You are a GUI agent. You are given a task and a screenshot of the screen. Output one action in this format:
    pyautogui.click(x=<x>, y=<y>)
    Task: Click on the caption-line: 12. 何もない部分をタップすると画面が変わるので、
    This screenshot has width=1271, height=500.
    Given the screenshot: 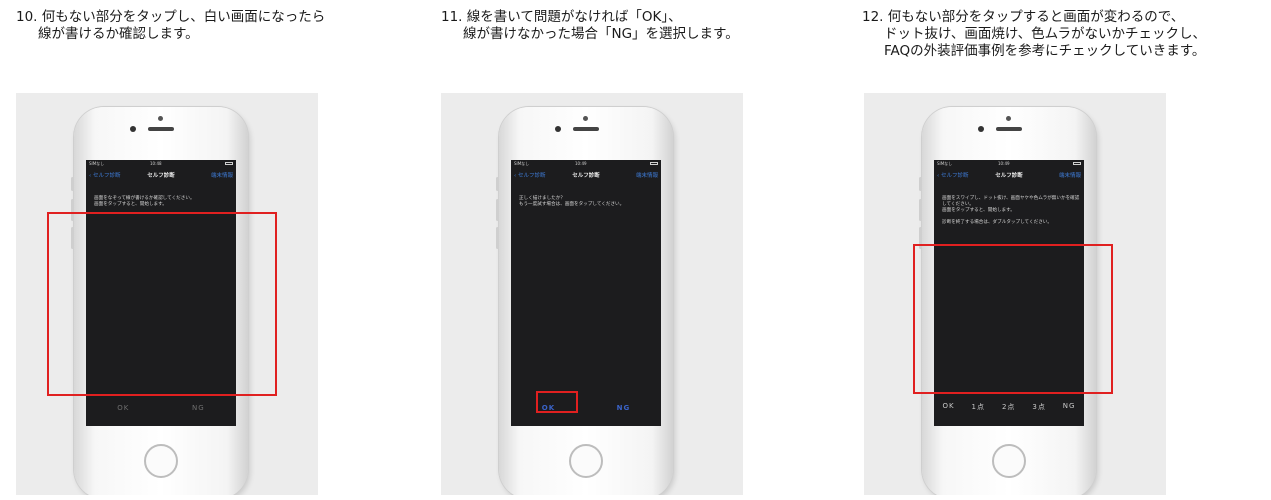 What is the action you would take?
    pyautogui.click(x=1023, y=17)
    